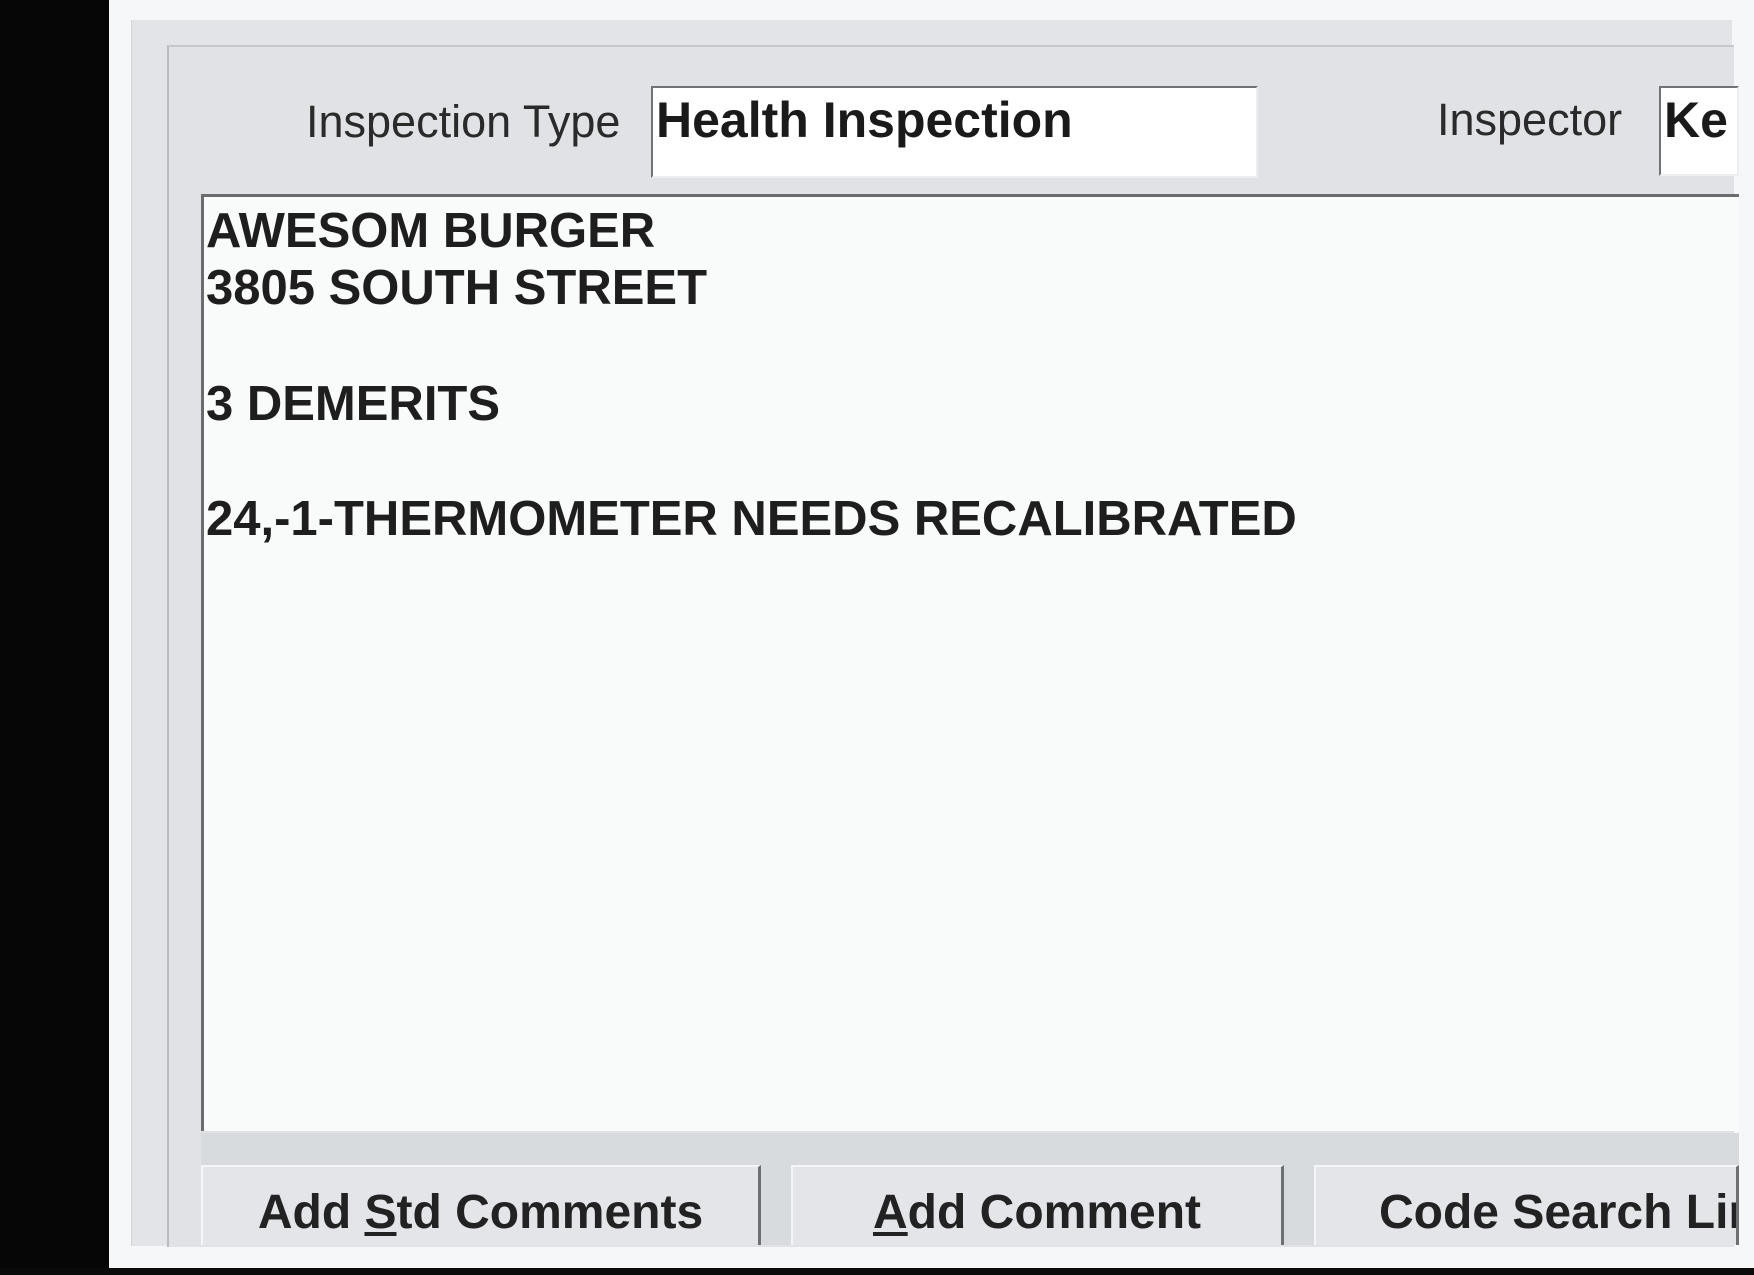 This screenshot has width=1754, height=1275. Describe the element at coordinates (311, 1212) in the screenshot. I see `add-std-comments-label-pre: Add` at that location.